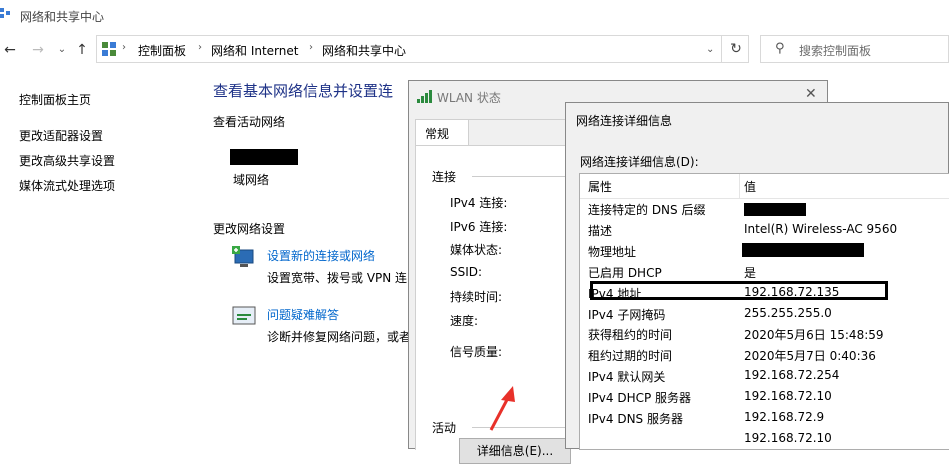 The image size is (949, 464). What do you see at coordinates (364, 50) in the screenshot?
I see `breadcrumb-network-sharing-center: 网络和共享中心` at bounding box center [364, 50].